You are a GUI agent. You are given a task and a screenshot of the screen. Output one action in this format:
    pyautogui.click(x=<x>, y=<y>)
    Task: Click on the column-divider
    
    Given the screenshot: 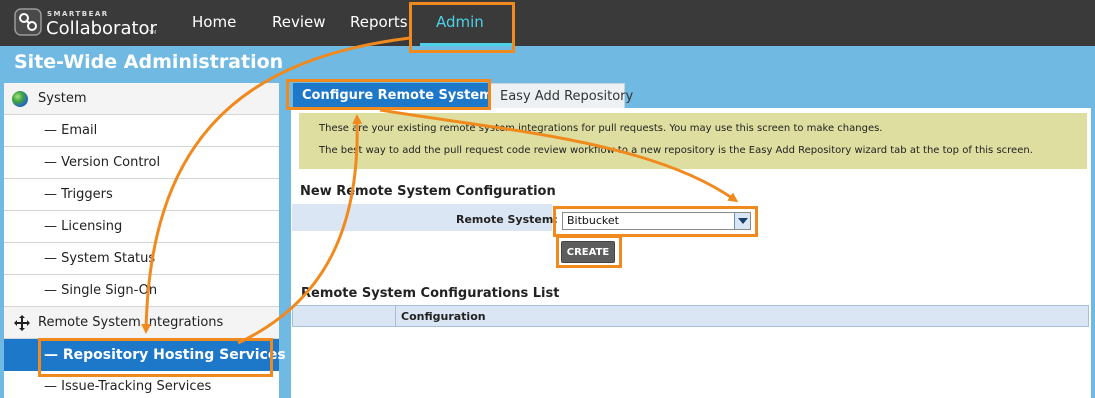 What is the action you would take?
    pyautogui.click(x=395, y=316)
    